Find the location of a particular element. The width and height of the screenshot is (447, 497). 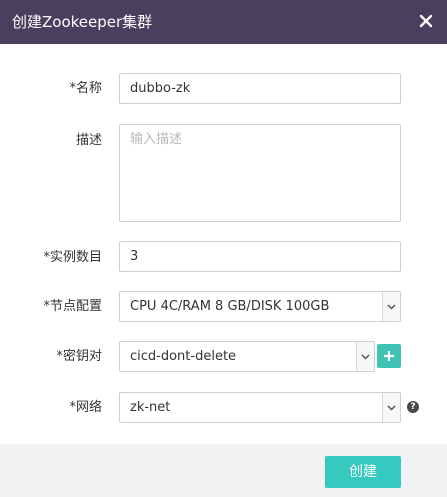

question-circle-icon: ? is located at coordinates (413, 407).